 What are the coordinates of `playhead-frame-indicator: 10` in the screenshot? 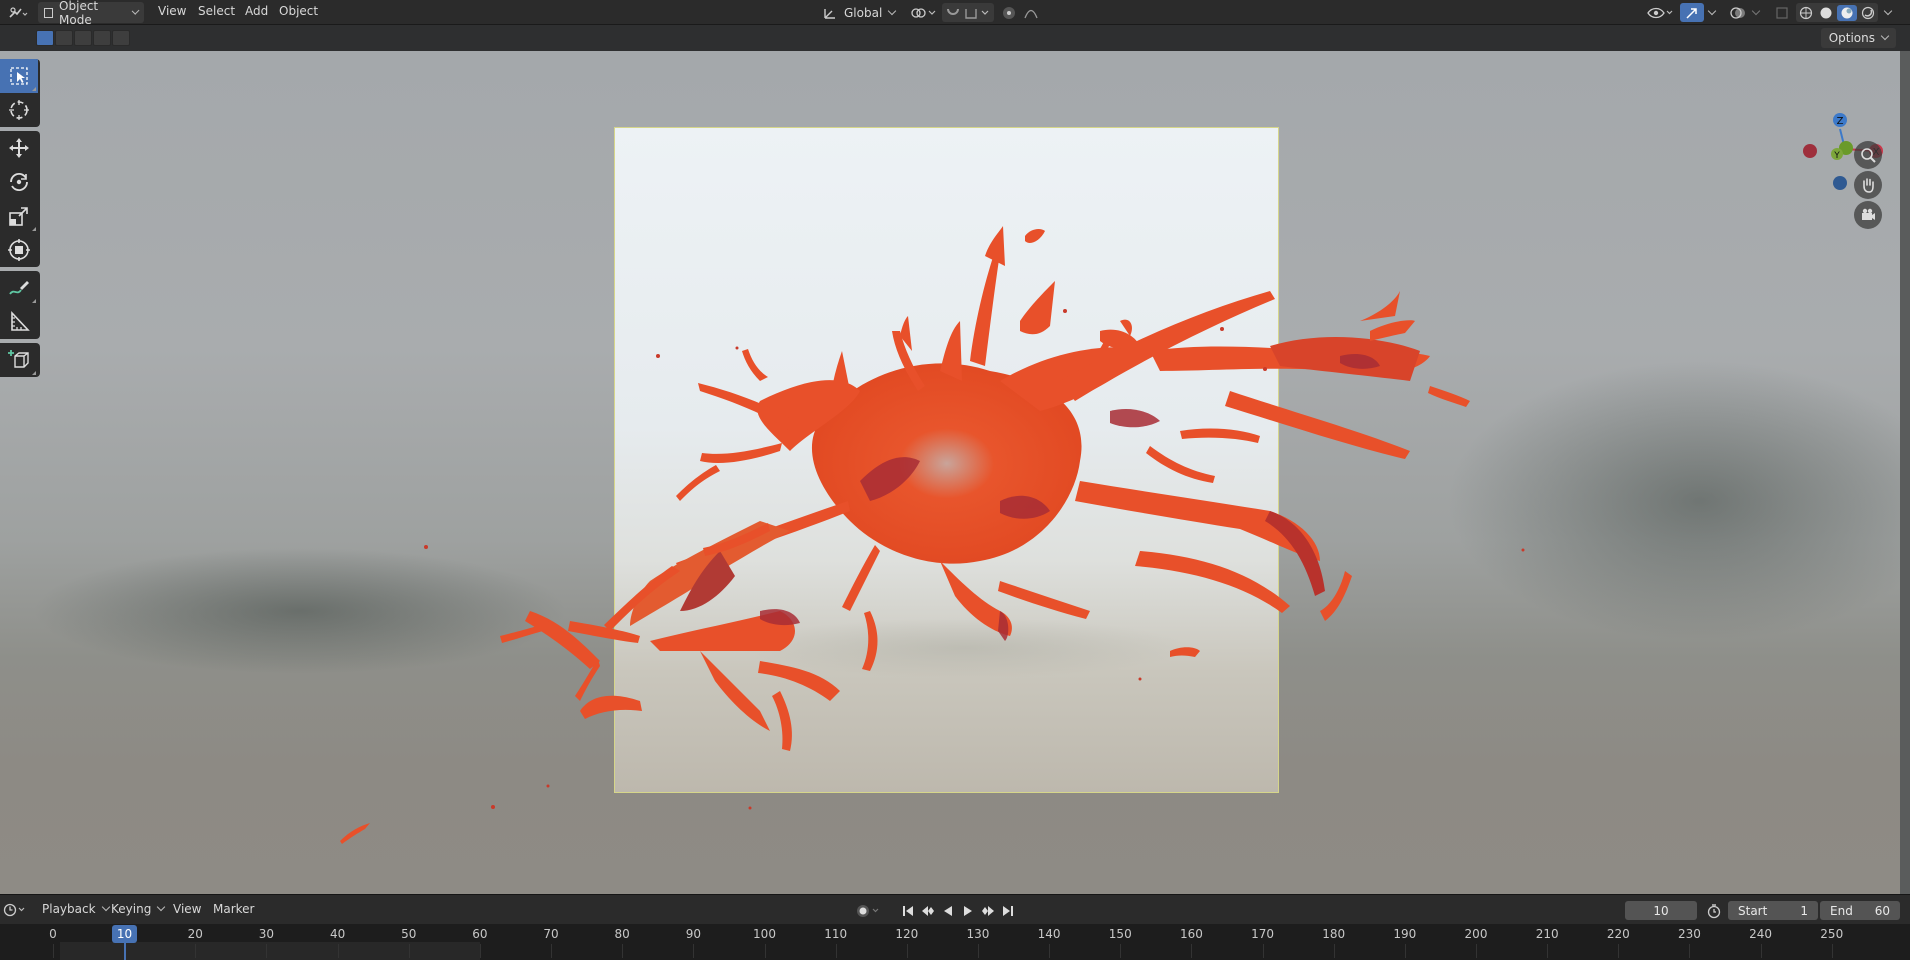 It's located at (124, 934).